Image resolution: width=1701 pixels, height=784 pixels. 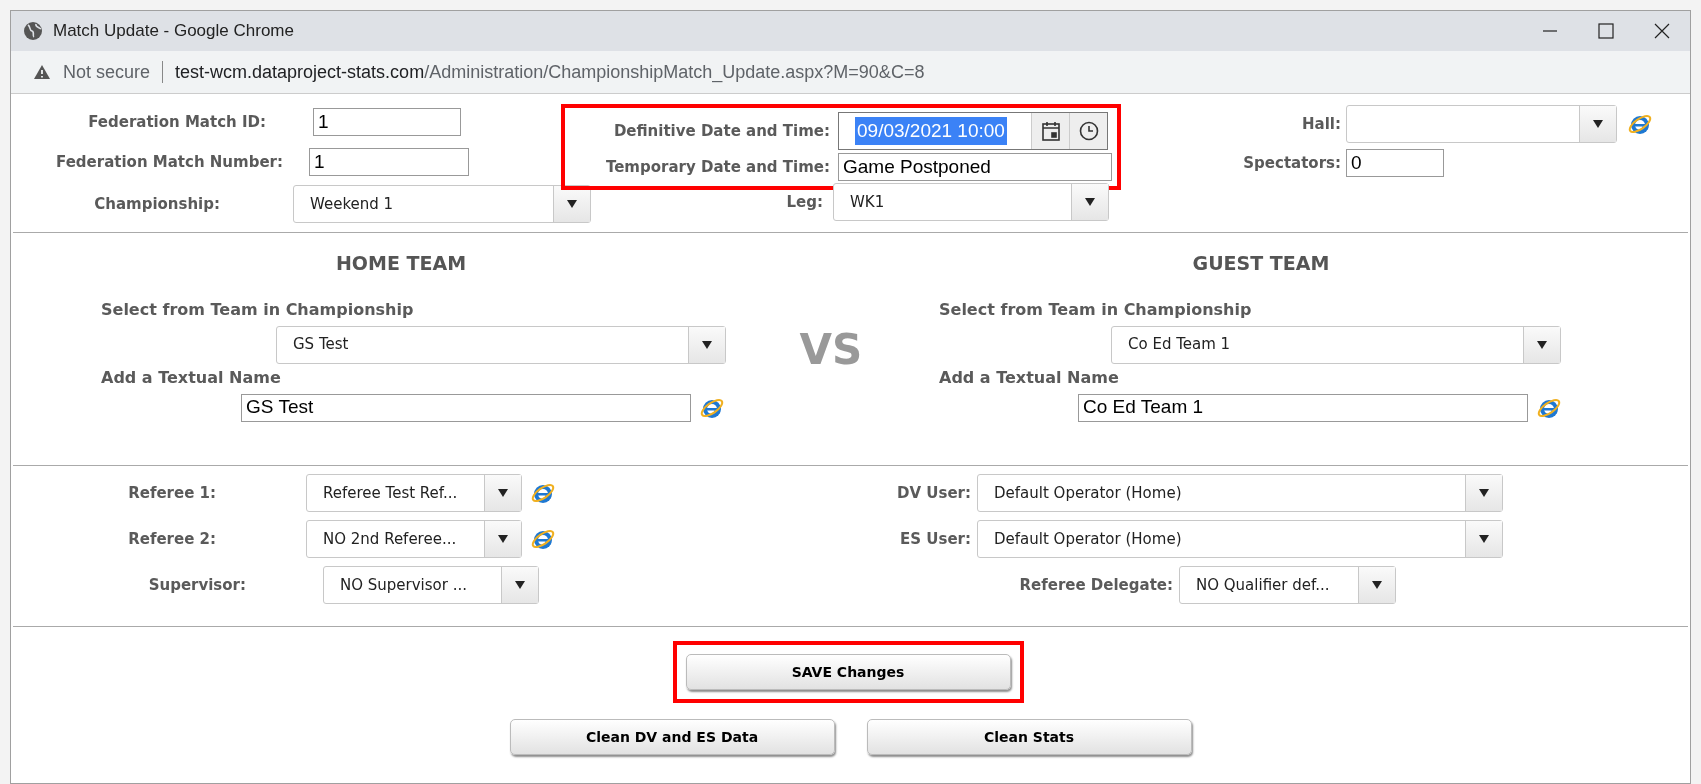 What do you see at coordinates (1662, 31) in the screenshot?
I see `close-icon` at bounding box center [1662, 31].